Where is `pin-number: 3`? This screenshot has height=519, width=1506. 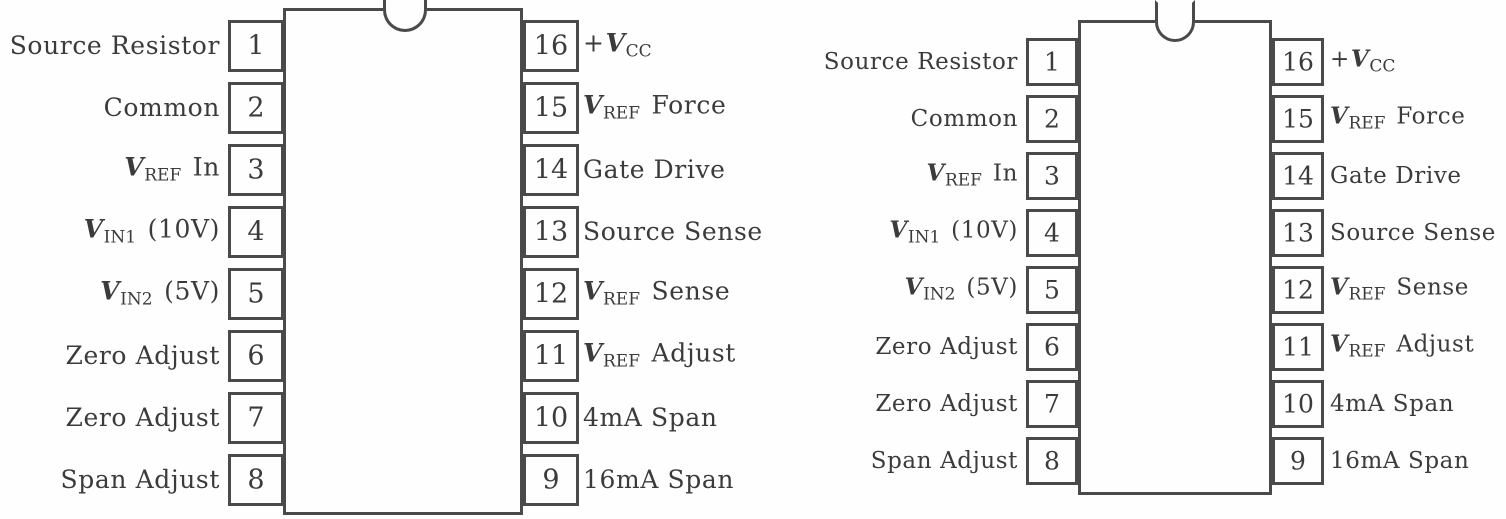 pin-number: 3 is located at coordinates (256, 170).